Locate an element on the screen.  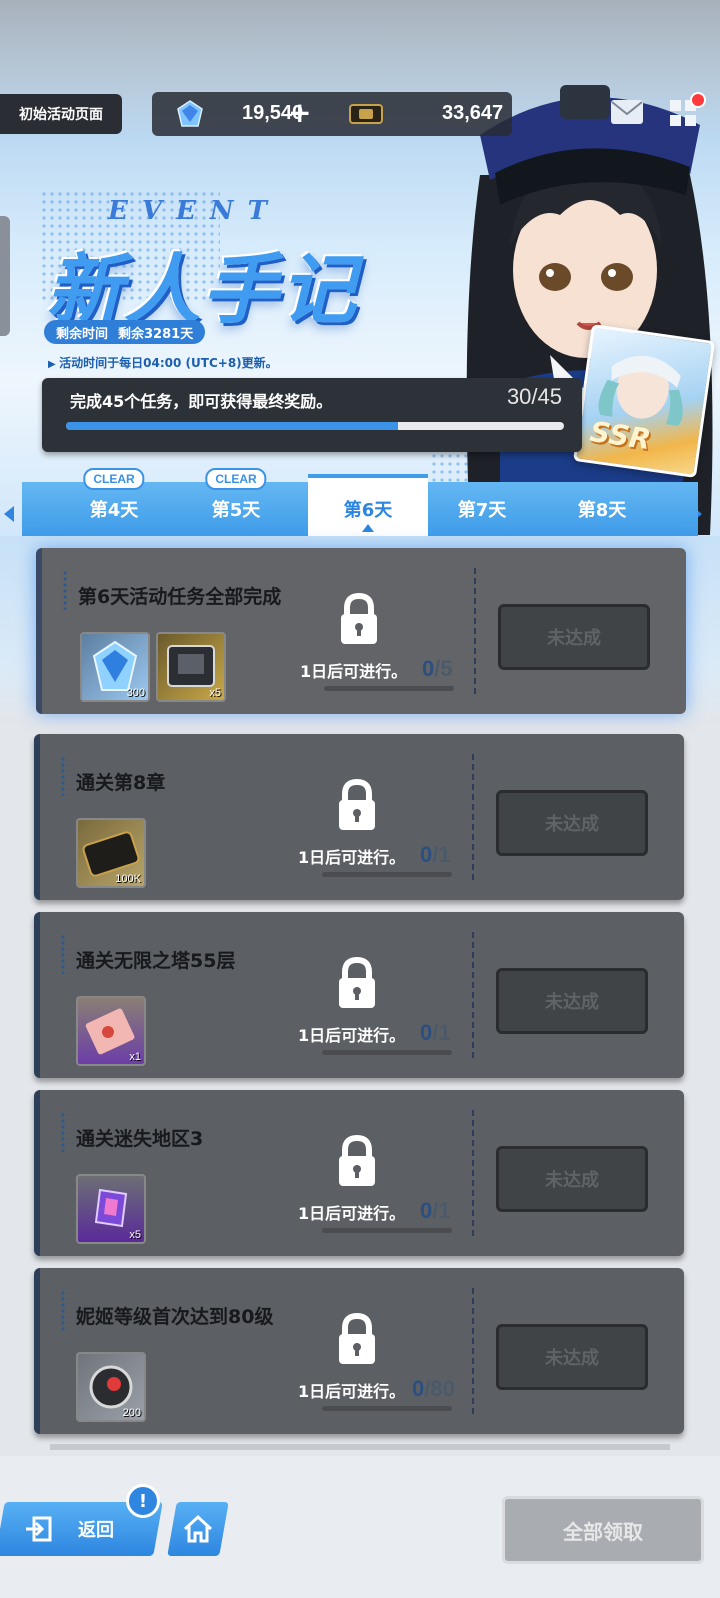
clear-badge: CLEAR is located at coordinates (236, 479).